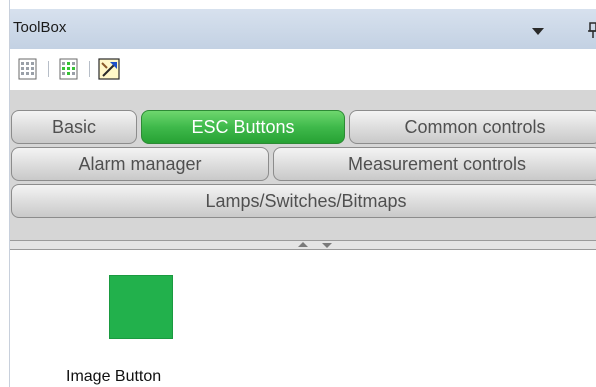  What do you see at coordinates (140, 164) in the screenshot?
I see `tab-alarm-manager: Alarm manager` at bounding box center [140, 164].